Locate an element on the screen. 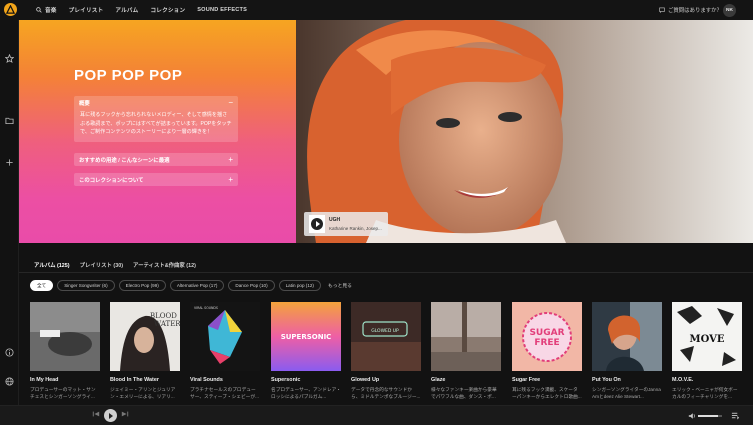  filter-electro-pop: Electro Pop (99) is located at coordinates (142, 285).